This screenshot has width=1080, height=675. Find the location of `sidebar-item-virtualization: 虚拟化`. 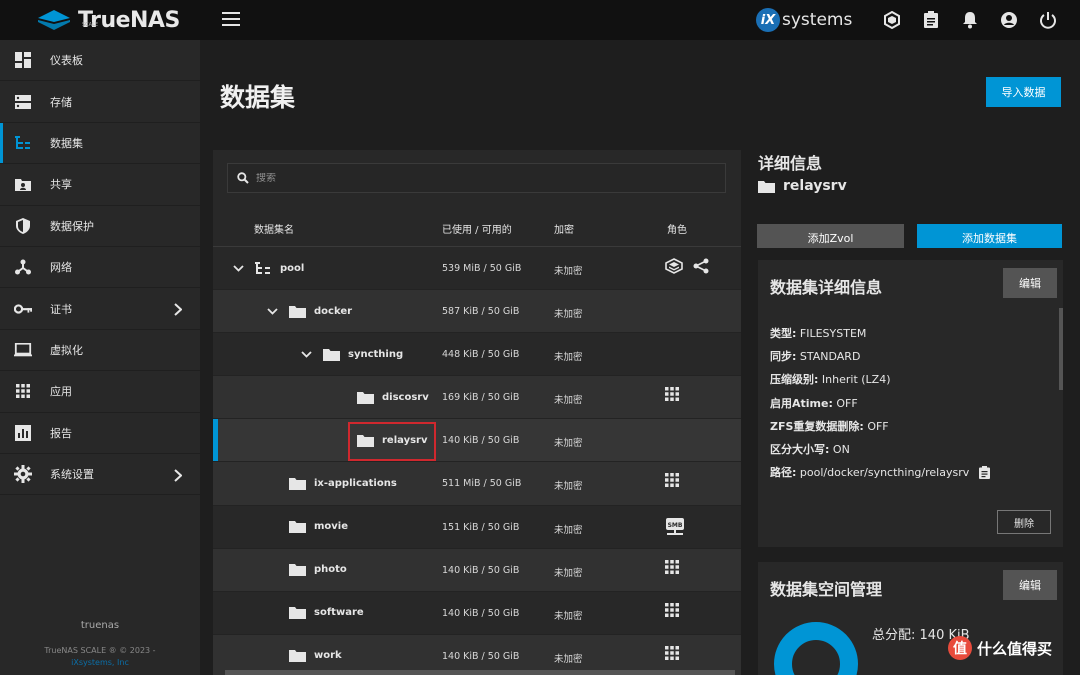

sidebar-item-virtualization: 虚拟化 is located at coordinates (100, 351).